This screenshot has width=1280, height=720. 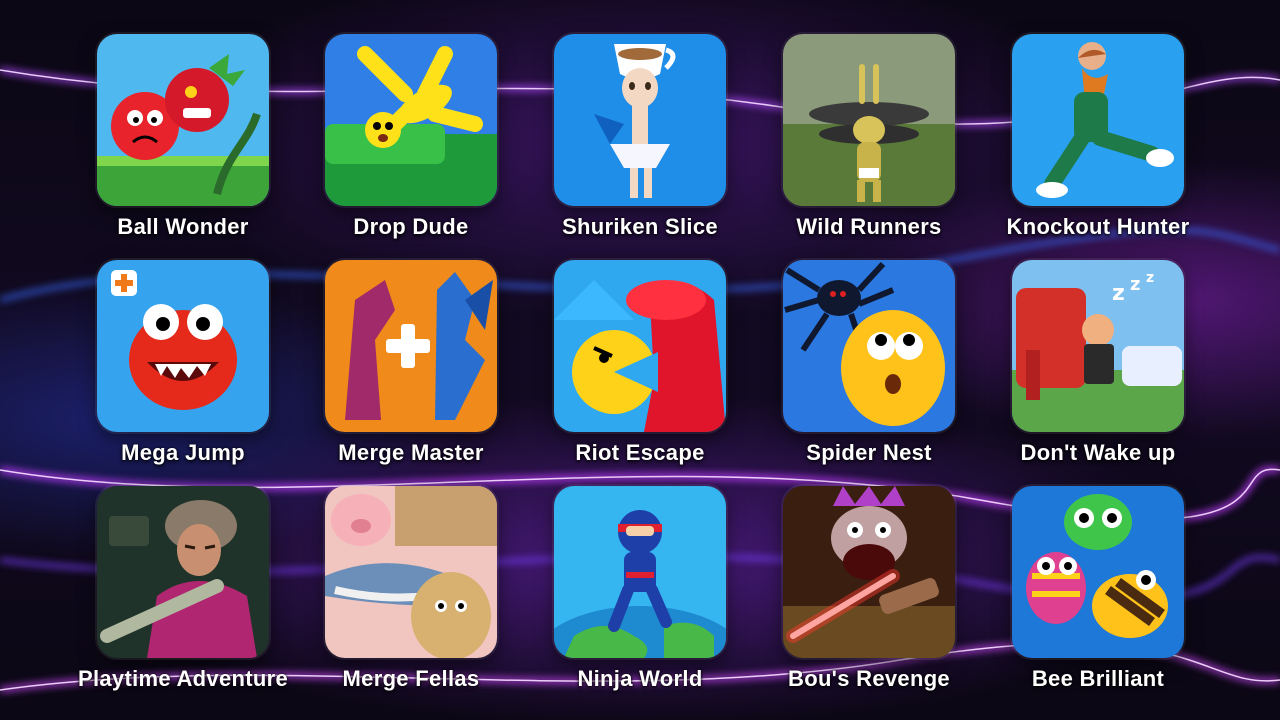 I want to click on game-tile-riot-escape: Riot Escape, so click(x=640, y=370).